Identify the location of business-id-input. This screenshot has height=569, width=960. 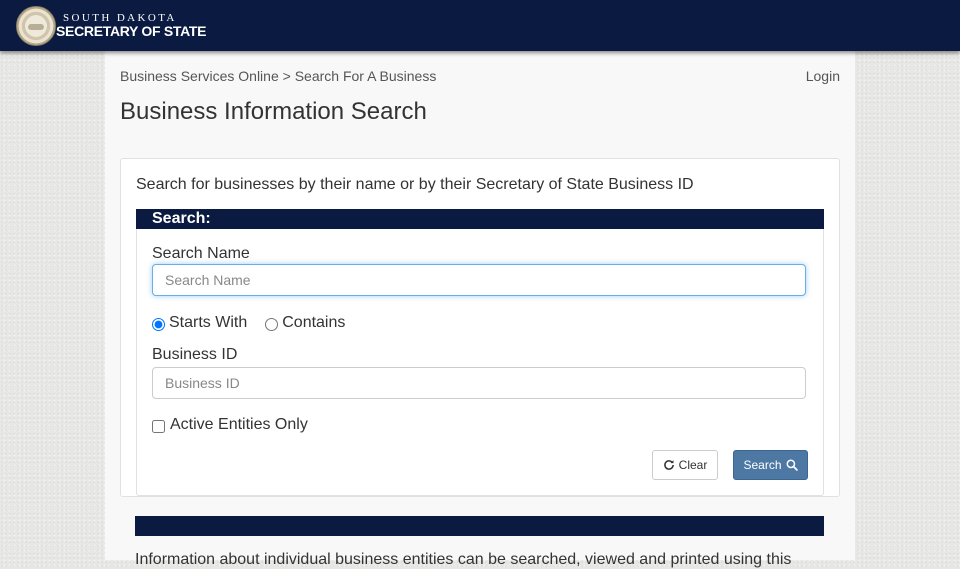
(479, 383).